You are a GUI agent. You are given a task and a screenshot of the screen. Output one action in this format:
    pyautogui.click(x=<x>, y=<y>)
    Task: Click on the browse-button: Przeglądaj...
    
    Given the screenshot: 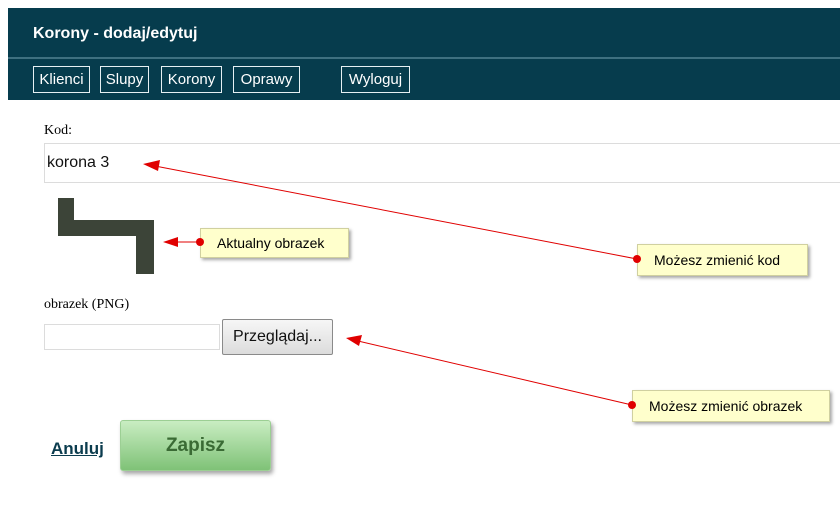 What is the action you would take?
    pyautogui.click(x=277, y=337)
    